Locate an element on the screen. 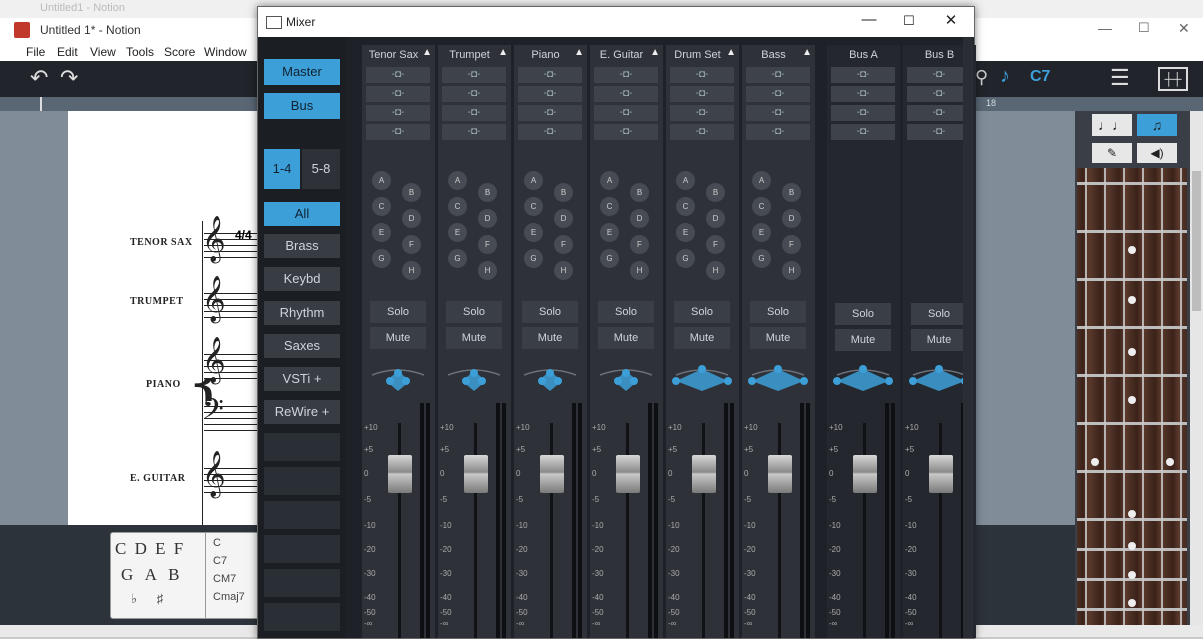  menu-tools: Tools is located at coordinates (140, 52).